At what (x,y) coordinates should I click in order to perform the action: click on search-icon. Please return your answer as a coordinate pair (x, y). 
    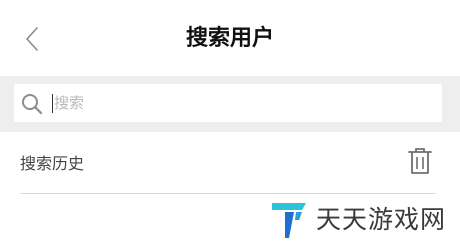
    Looking at the image, I should click on (32, 104).